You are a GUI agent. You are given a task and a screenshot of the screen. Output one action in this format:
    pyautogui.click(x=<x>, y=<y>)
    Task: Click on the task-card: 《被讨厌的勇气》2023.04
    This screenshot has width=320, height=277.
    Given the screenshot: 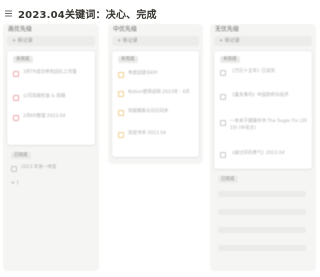 What is the action you would take?
    pyautogui.click(x=264, y=154)
    